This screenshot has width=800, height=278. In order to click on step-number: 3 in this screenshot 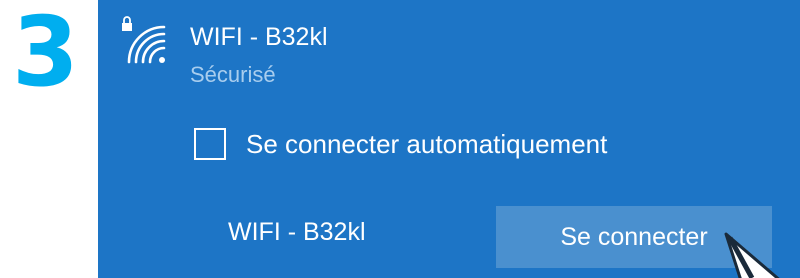, I will do `click(45, 54)`.